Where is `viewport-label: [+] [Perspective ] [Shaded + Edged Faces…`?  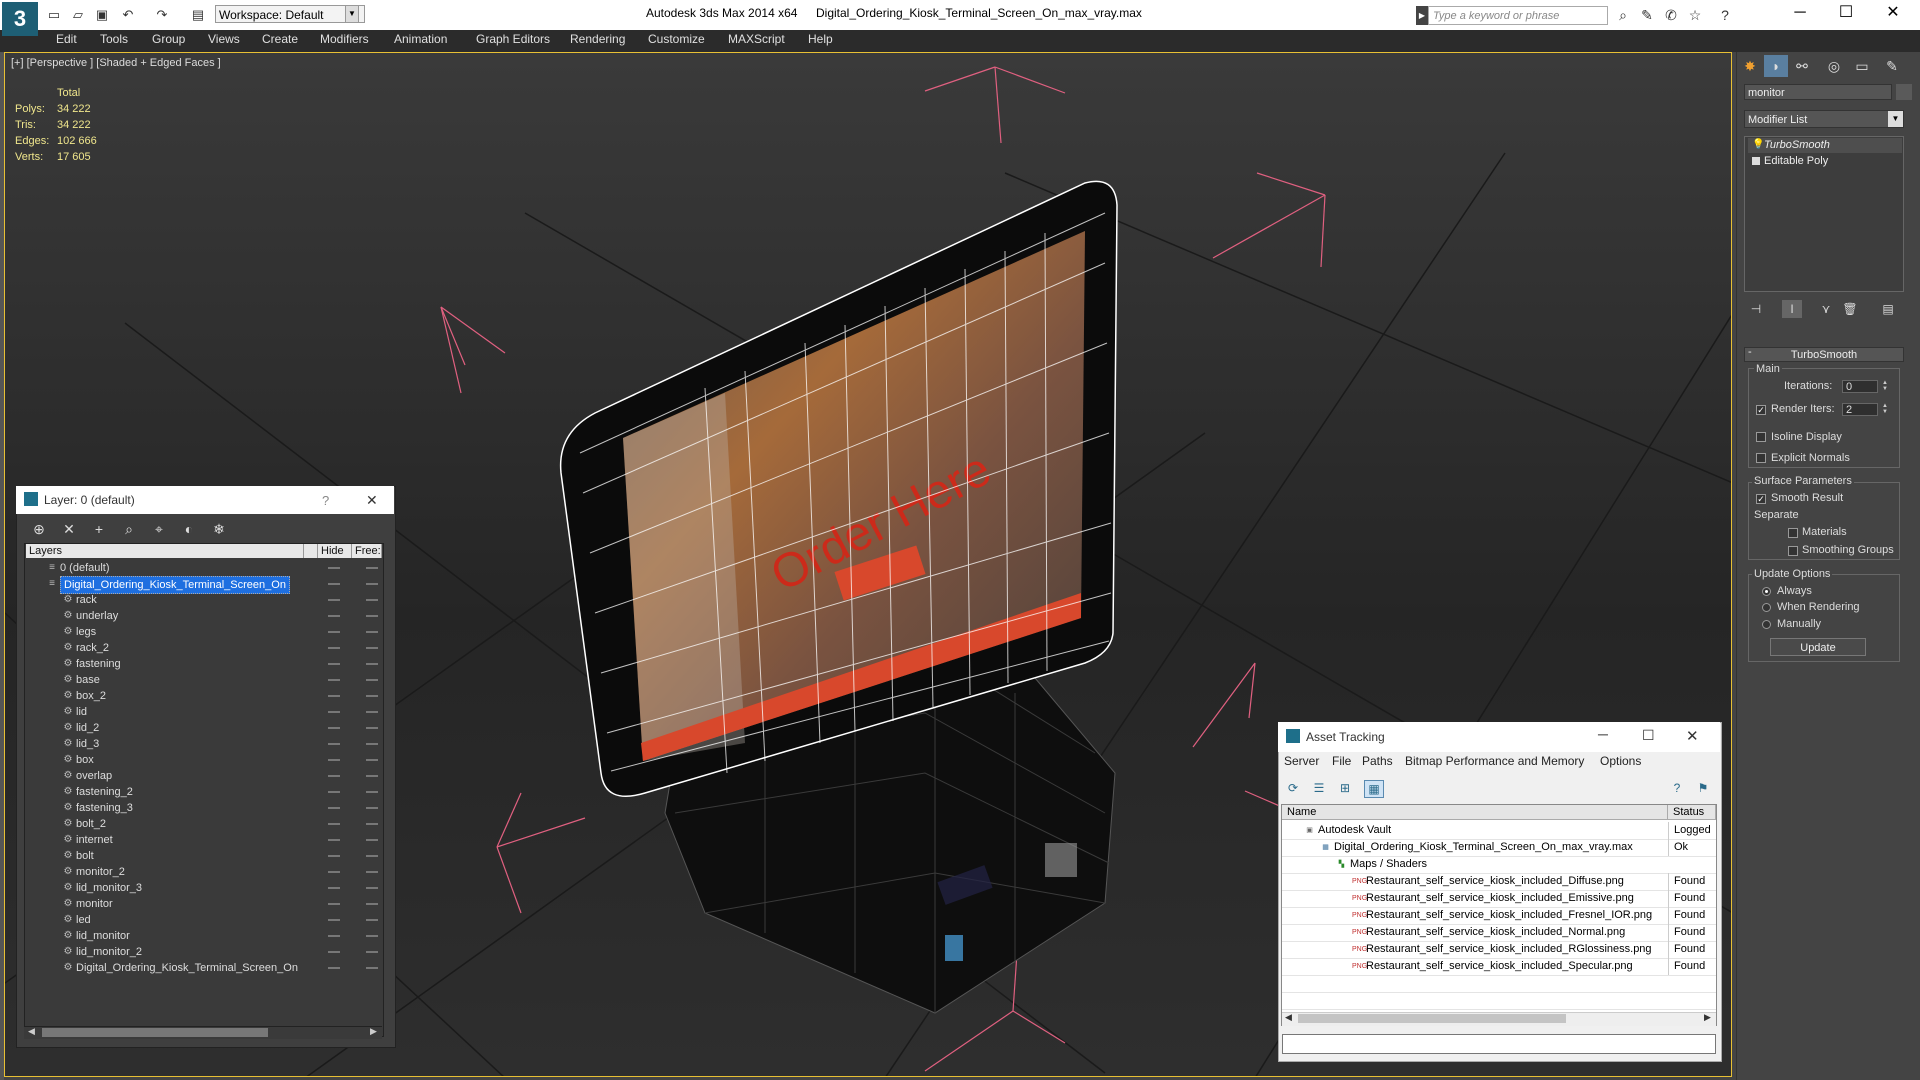 viewport-label: [+] [Perspective ] [Shaded + Edged Faces… is located at coordinates (116, 63).